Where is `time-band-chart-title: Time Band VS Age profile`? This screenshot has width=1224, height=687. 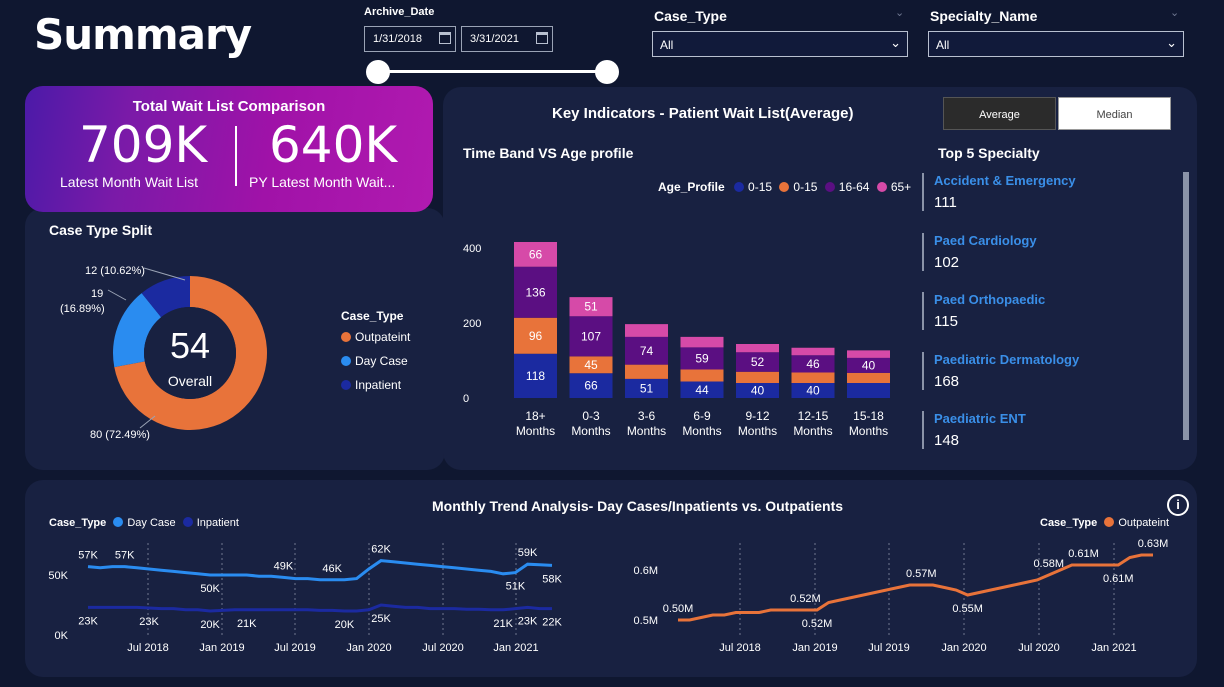
time-band-chart-title: Time Band VS Age profile is located at coordinates (548, 153).